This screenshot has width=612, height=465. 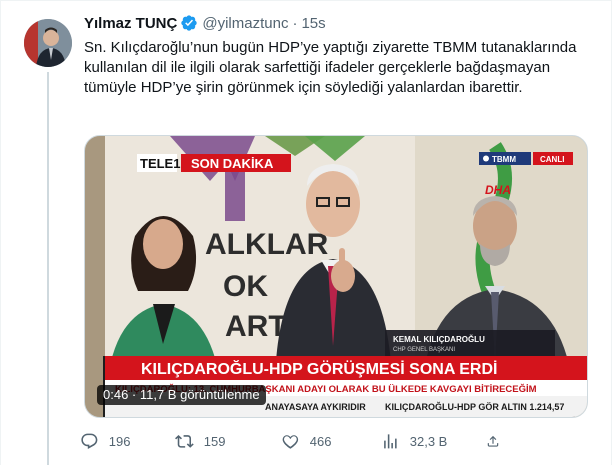 What do you see at coordinates (313, 23) in the screenshot?
I see `timestamp: 15s` at bounding box center [313, 23].